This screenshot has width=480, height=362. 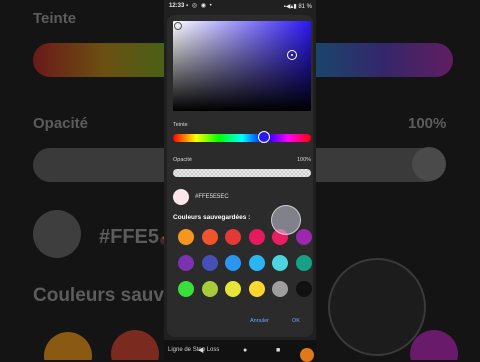 I want to click on hex-value: #FFE5E5EC, so click(x=212, y=197).